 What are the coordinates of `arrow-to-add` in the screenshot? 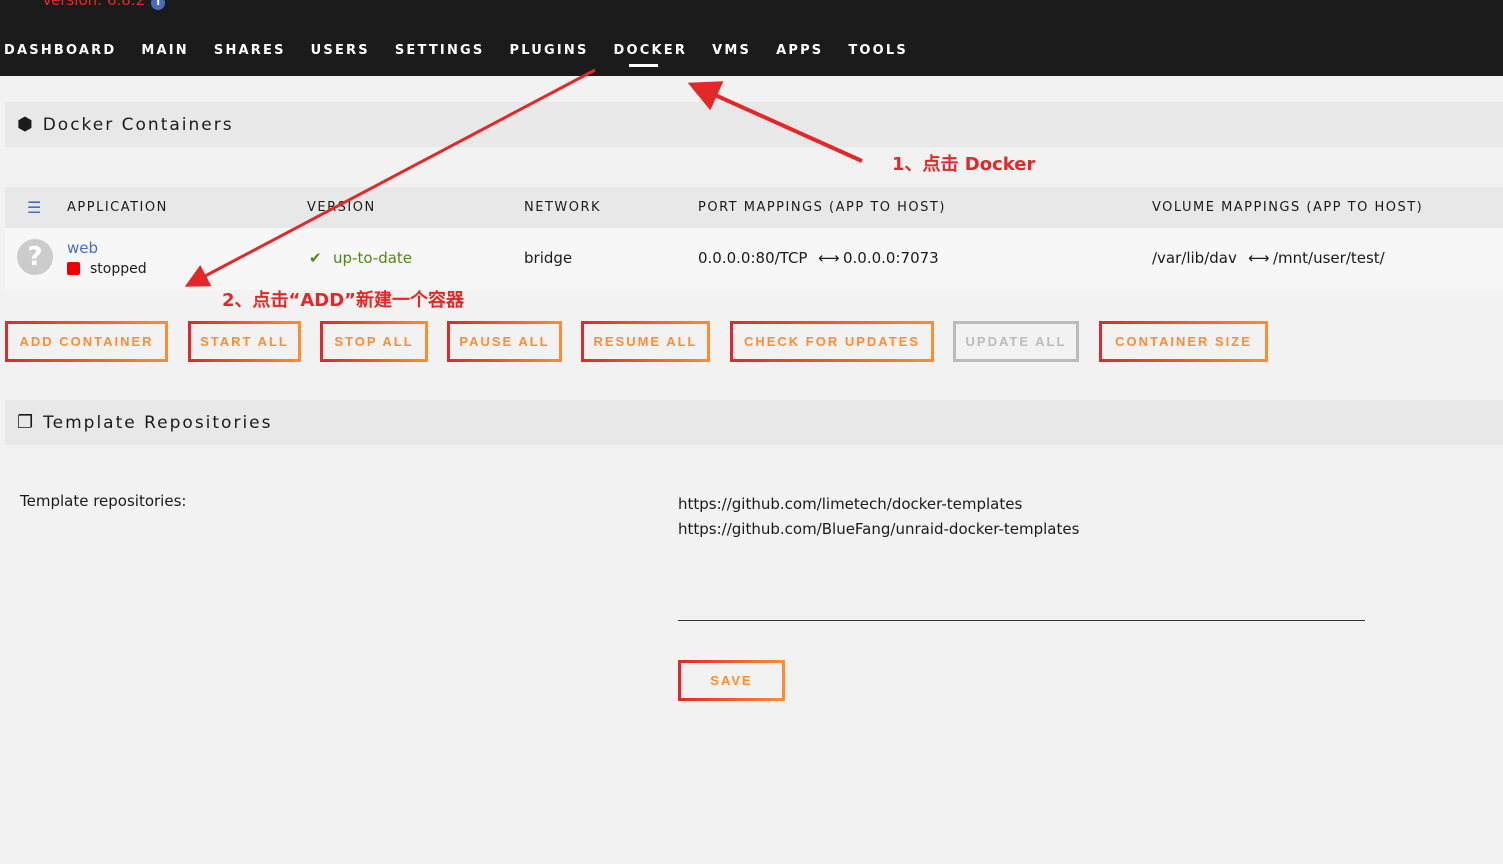 It's located at (390, 177).